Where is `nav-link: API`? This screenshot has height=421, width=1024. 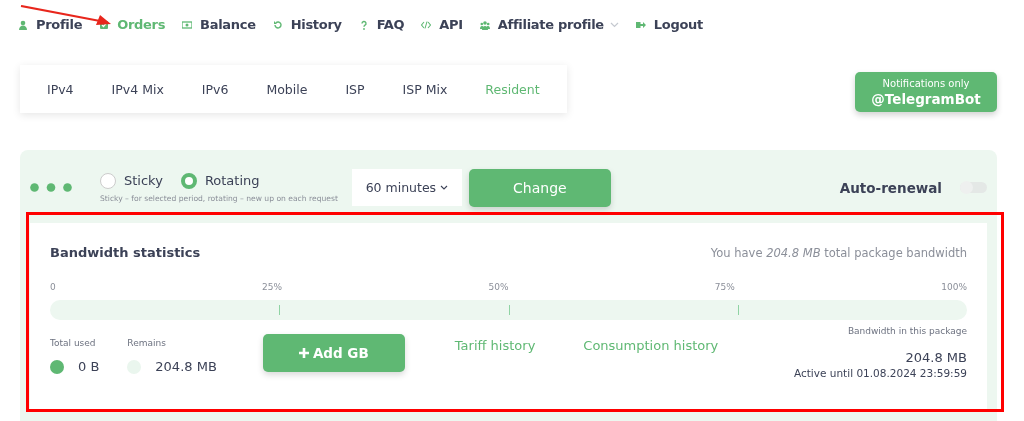
nav-link: API is located at coordinates (442, 24).